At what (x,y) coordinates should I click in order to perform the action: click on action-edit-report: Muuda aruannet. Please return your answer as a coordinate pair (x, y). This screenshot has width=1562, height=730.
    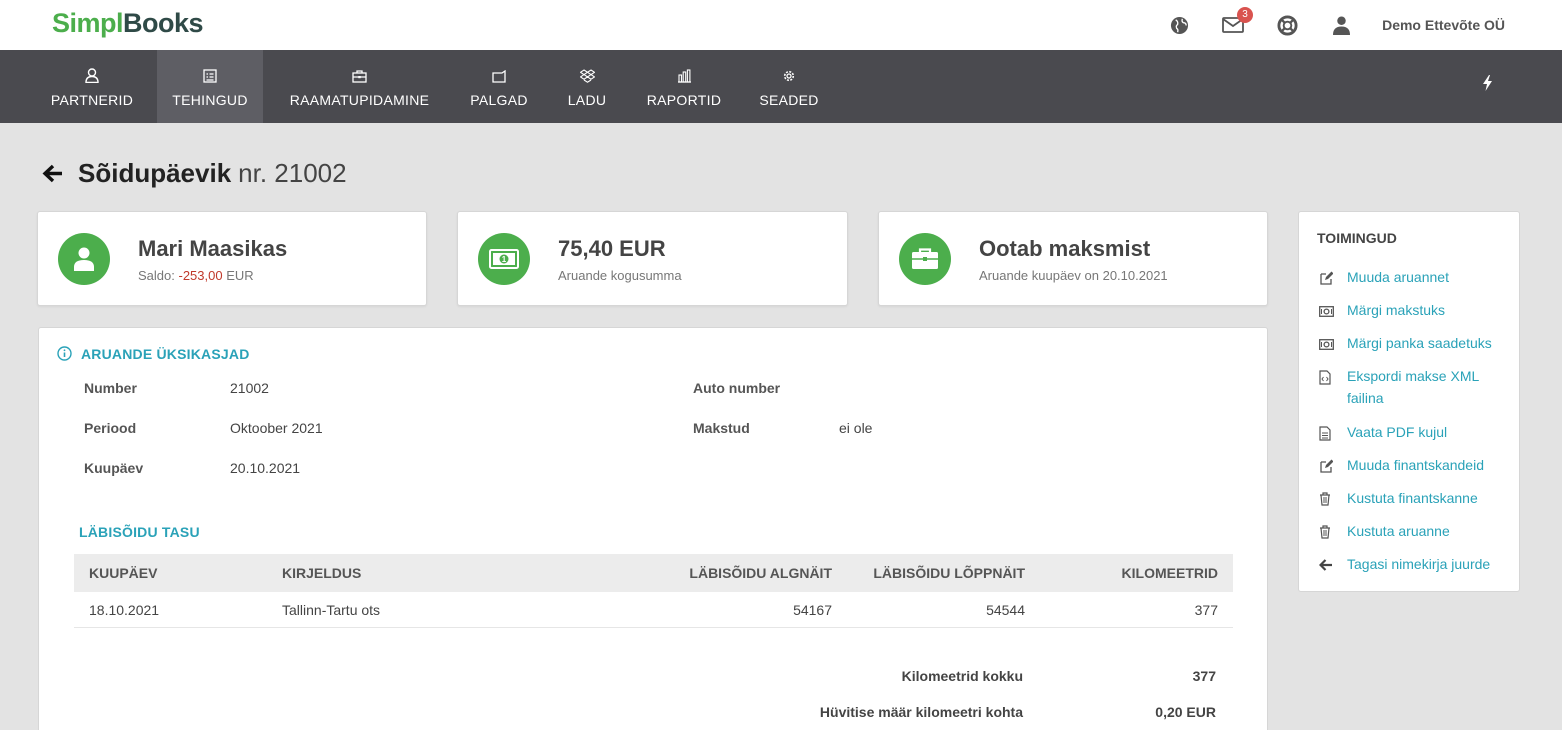
    Looking at the image, I should click on (1384, 278).